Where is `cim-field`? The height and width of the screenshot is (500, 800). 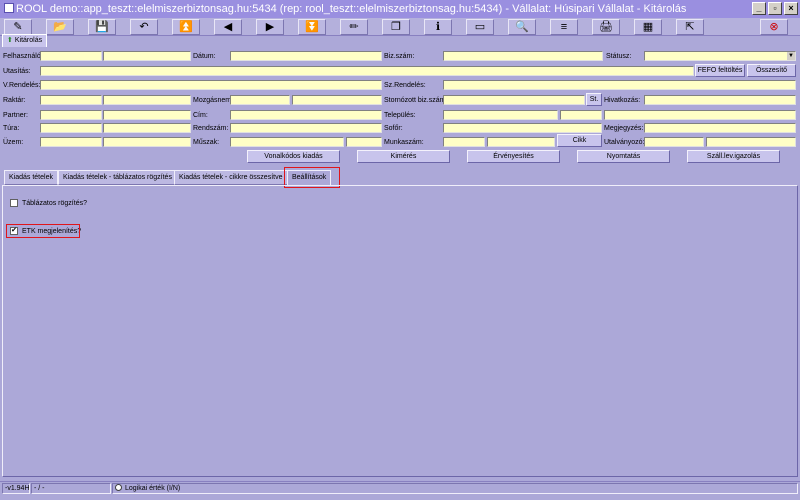 cim-field is located at coordinates (306, 115).